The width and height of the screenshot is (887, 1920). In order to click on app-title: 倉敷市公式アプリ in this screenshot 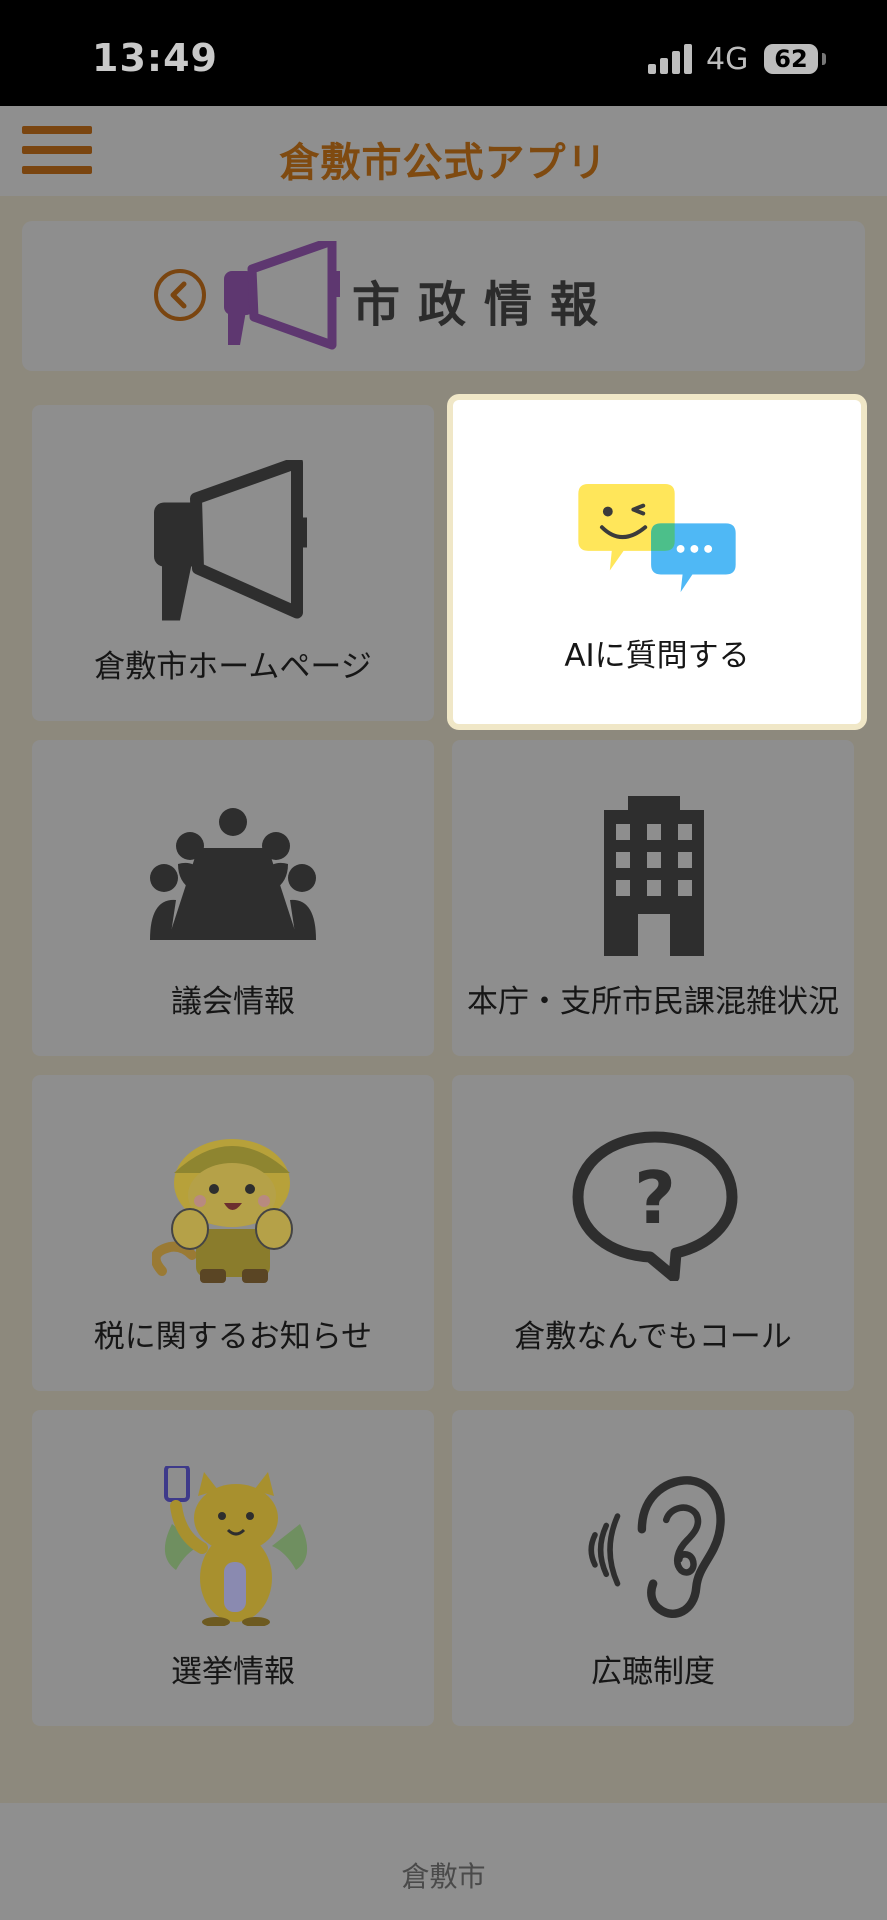, I will do `click(443, 163)`.